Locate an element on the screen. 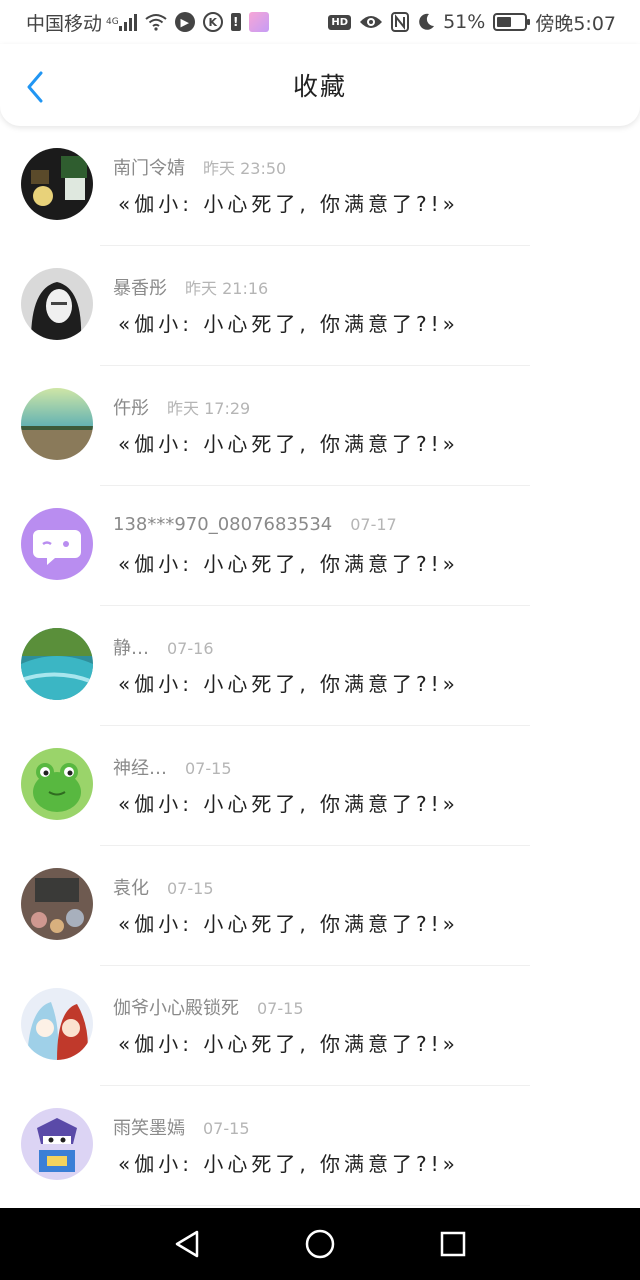  square-recents-icon is located at coordinates (453, 1244).